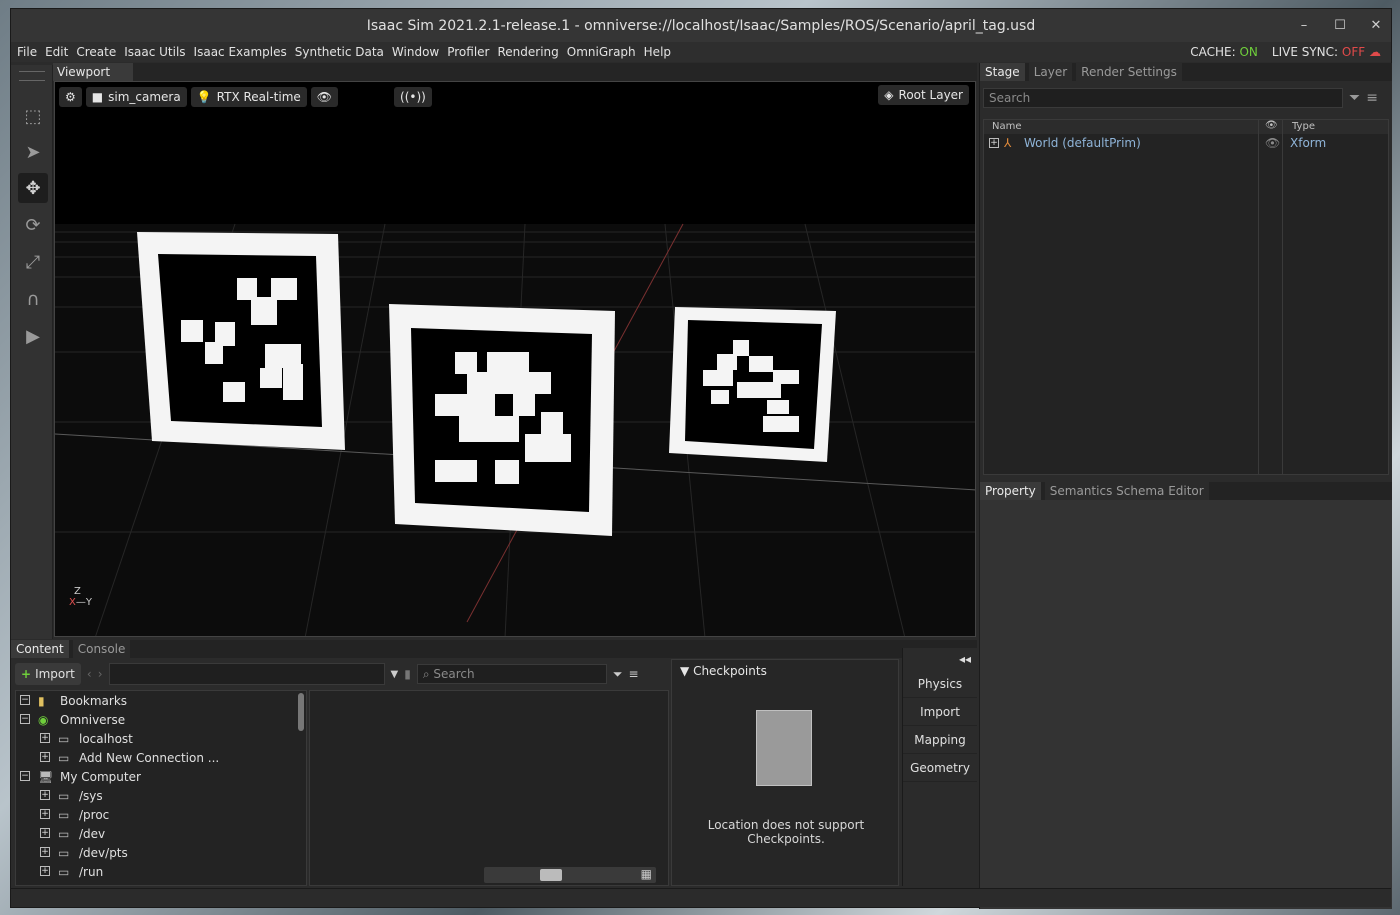 This screenshot has height=915, width=1400. Describe the element at coordinates (161, 738) in the screenshot. I see `tree-item: + ▭ localhost` at that location.